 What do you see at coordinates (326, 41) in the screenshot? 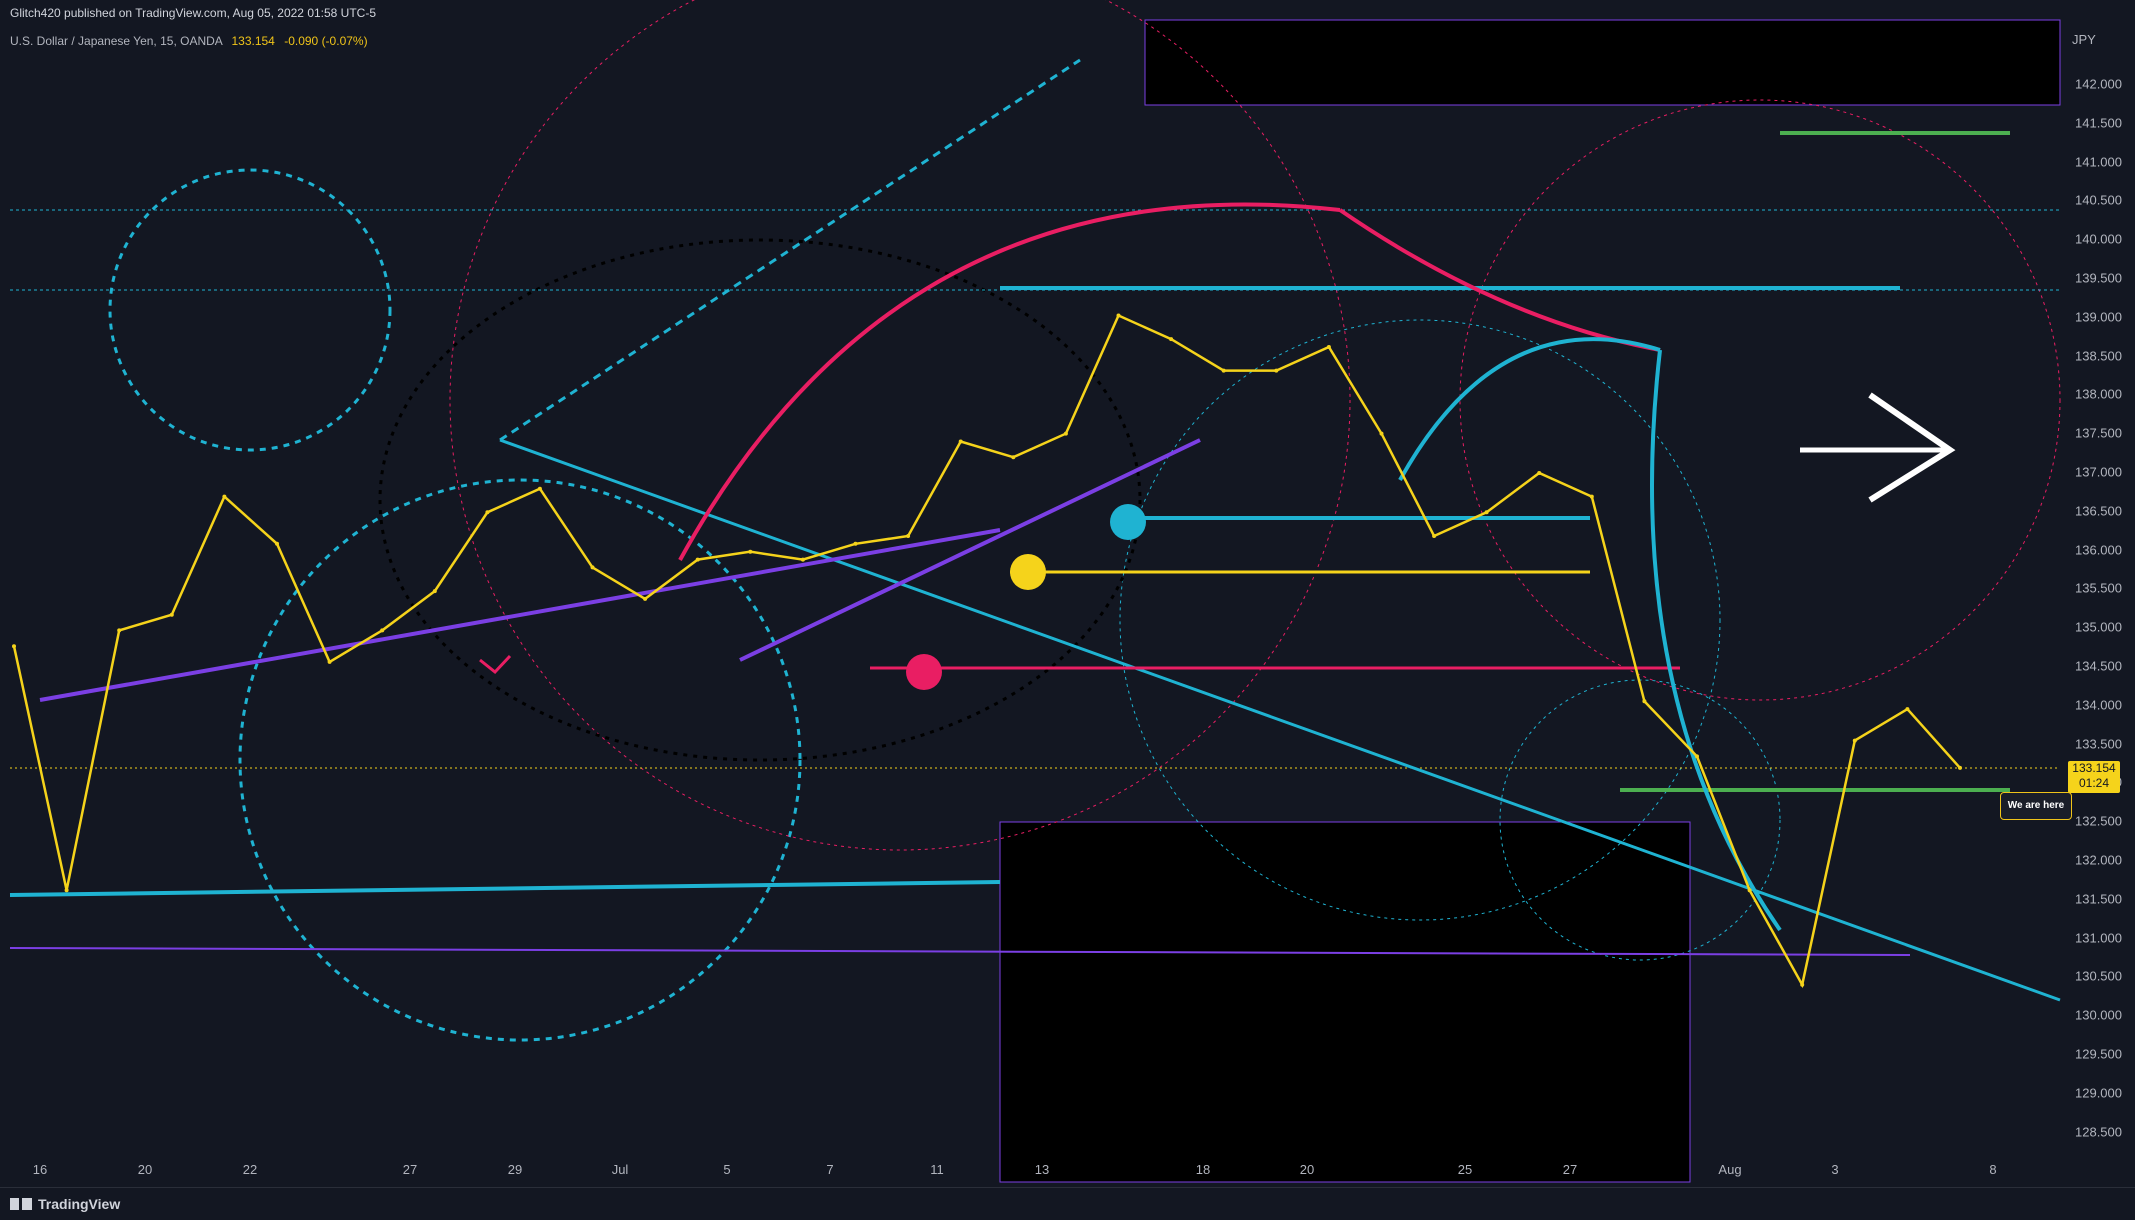
I see `price-change: -0.090 (-0.07%)` at bounding box center [326, 41].